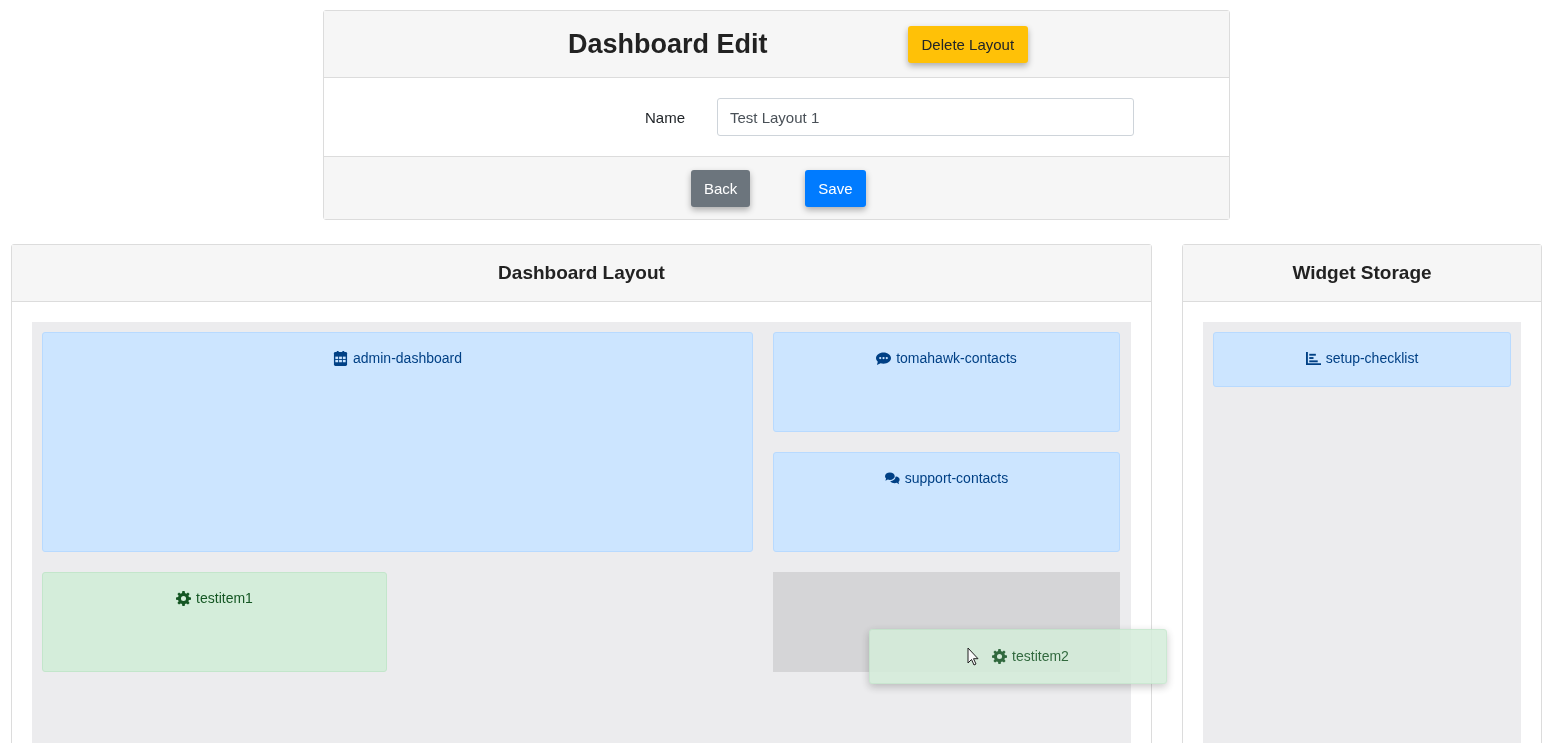 This screenshot has width=1554, height=743. I want to click on panel-title: Dashboard Layout, so click(581, 273).